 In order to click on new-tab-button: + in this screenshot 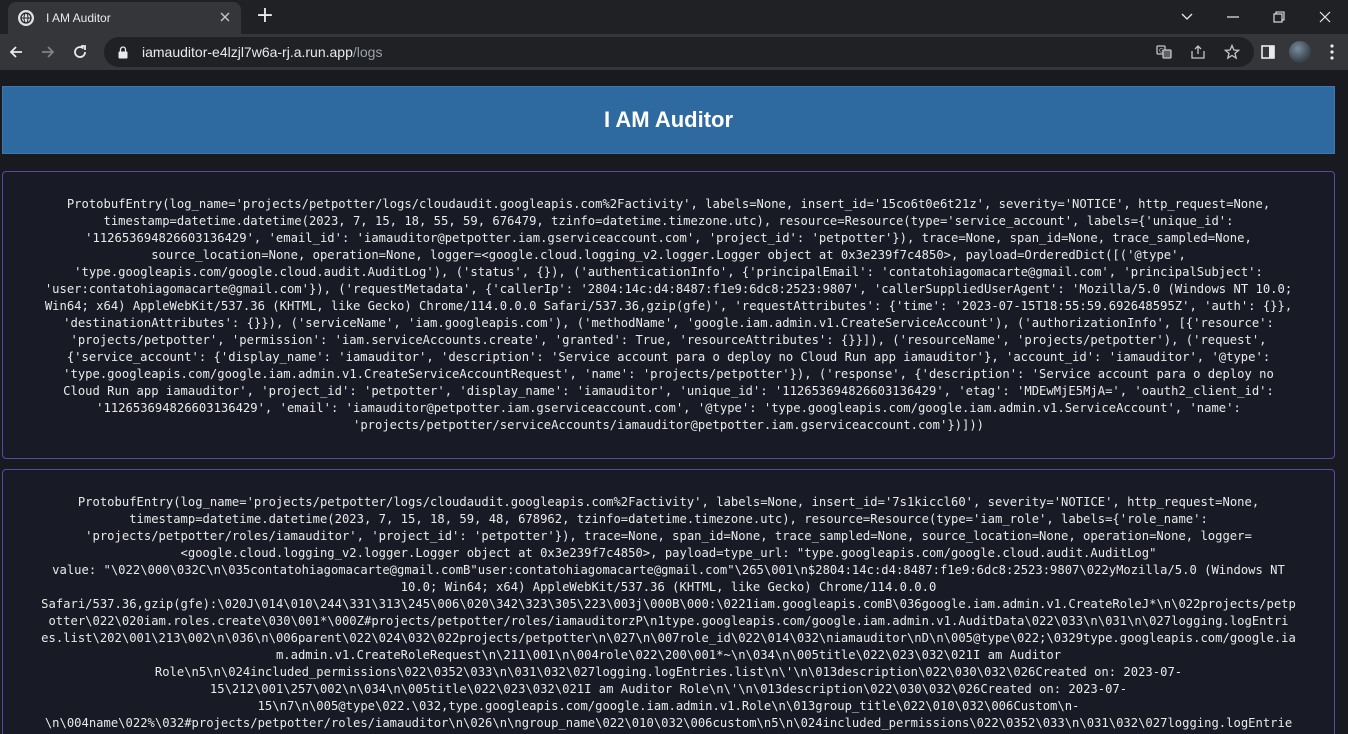, I will do `click(265, 17)`.